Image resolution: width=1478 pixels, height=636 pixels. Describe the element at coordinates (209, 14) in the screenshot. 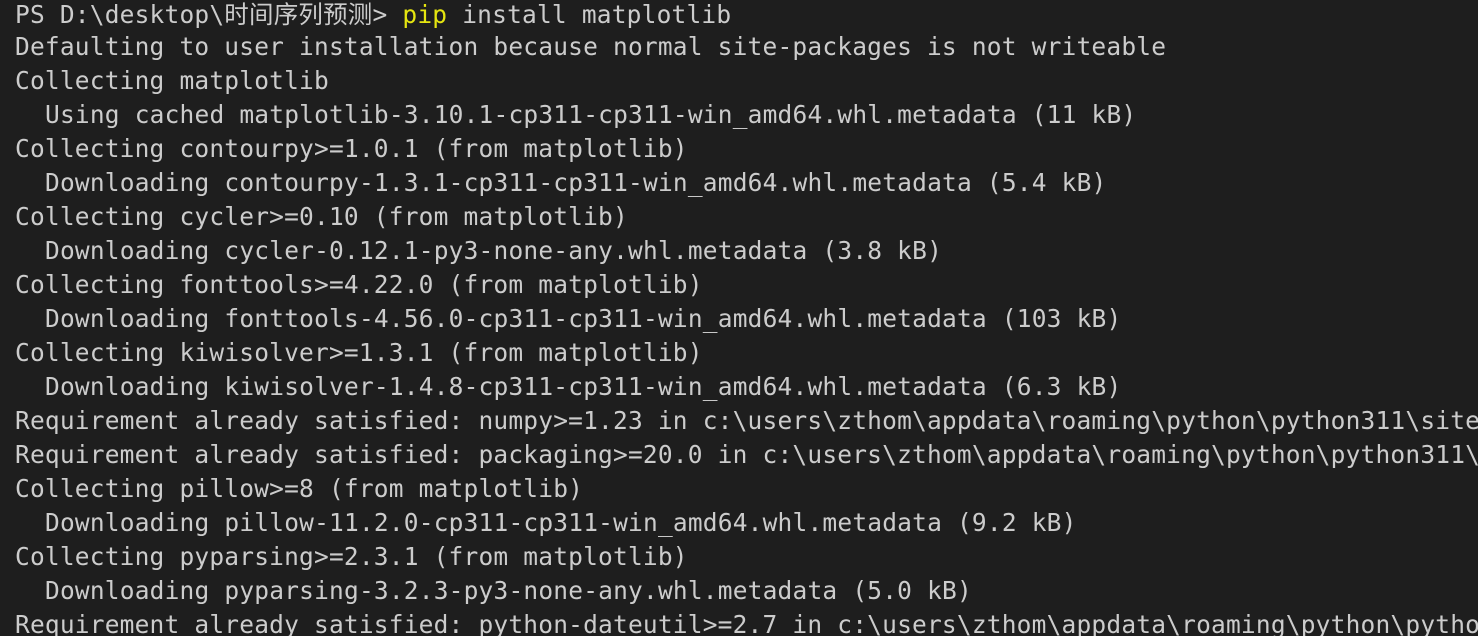

I see `prompt-path: PS D:\desktop\时间序列预测>` at that location.